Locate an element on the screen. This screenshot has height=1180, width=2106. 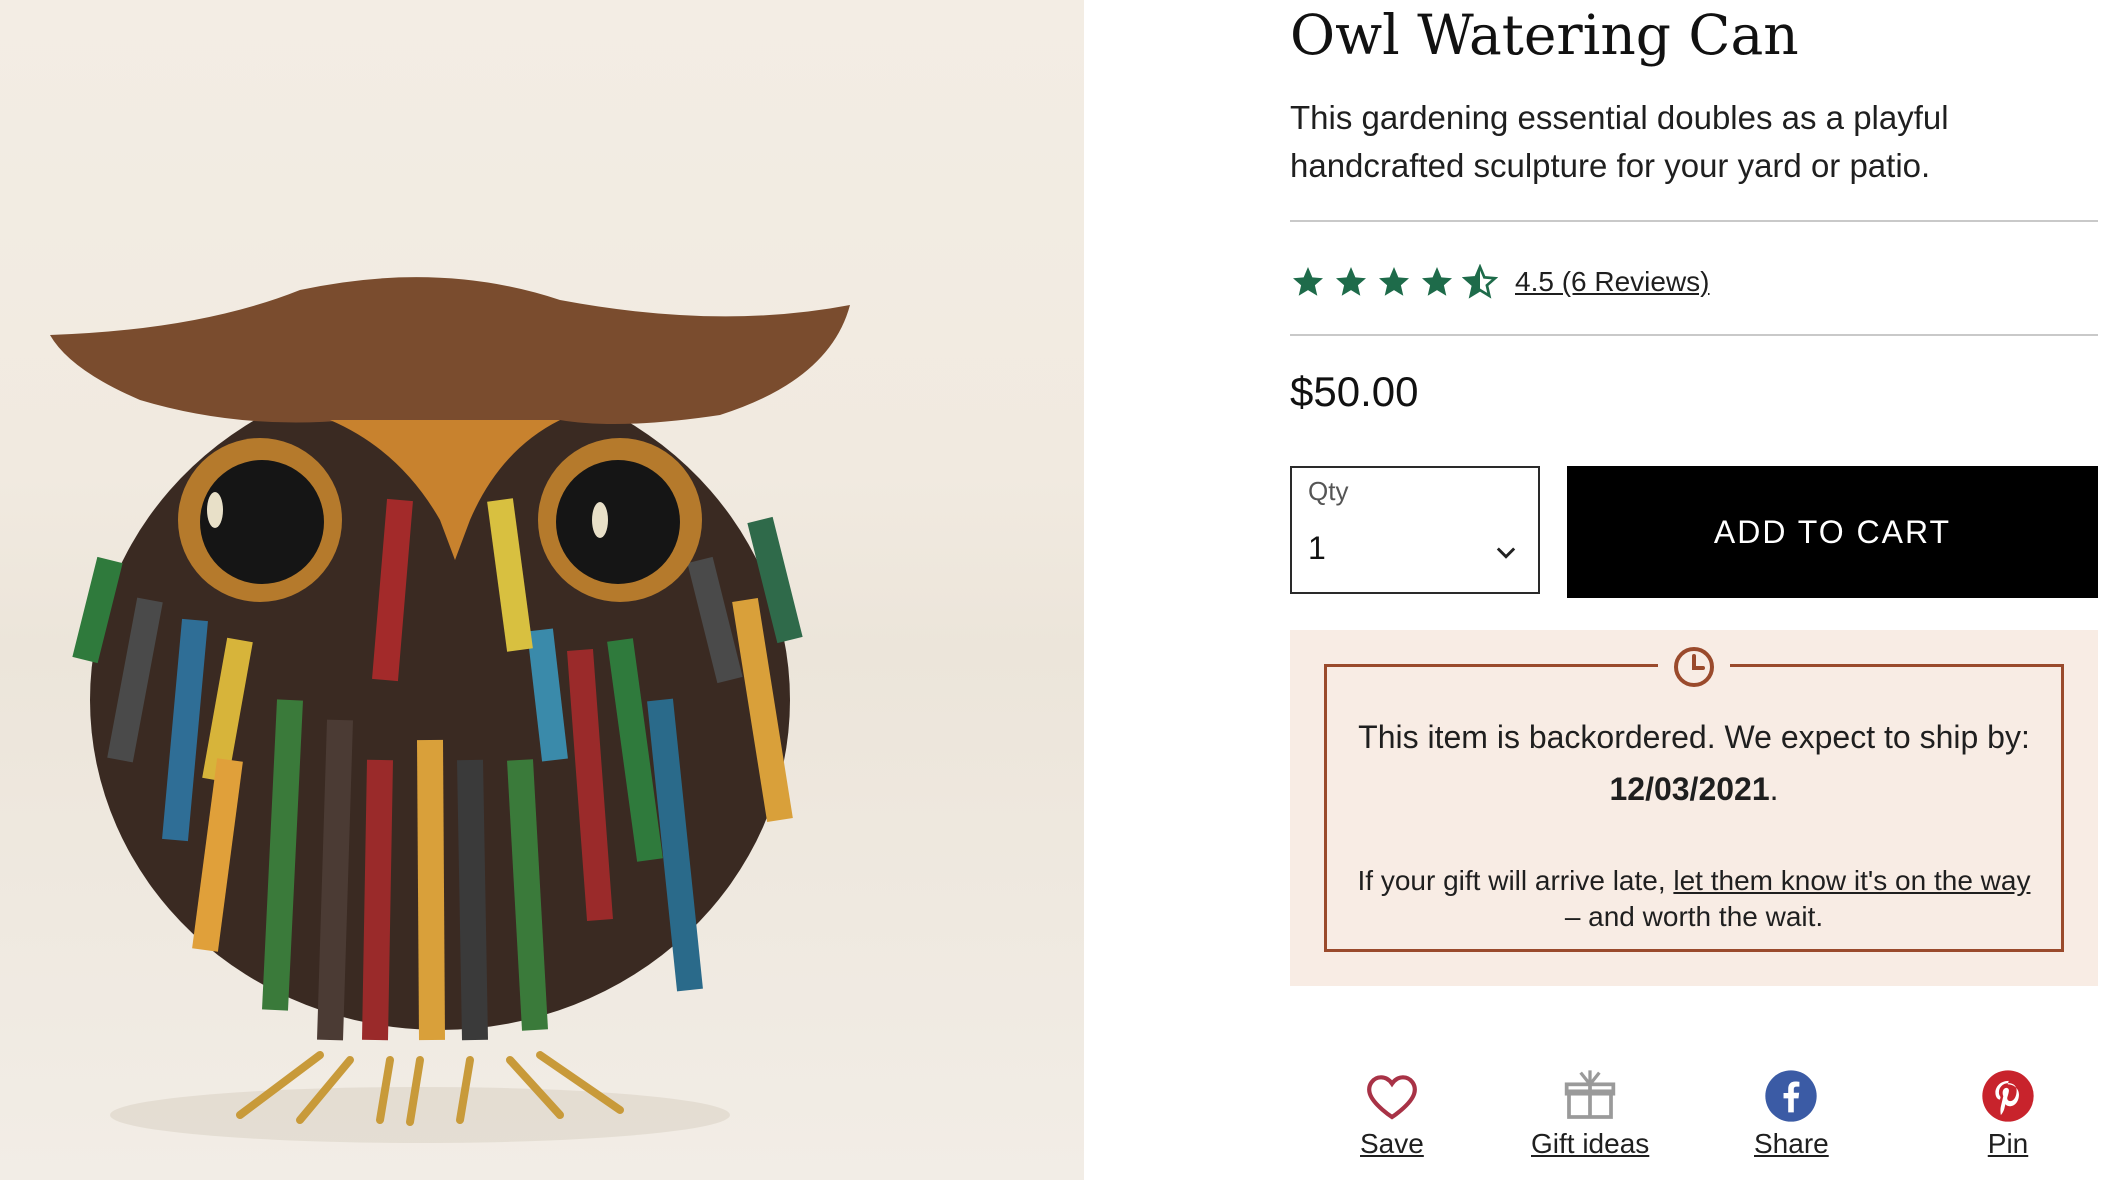
share-label: Share is located at coordinates (1791, 1143).